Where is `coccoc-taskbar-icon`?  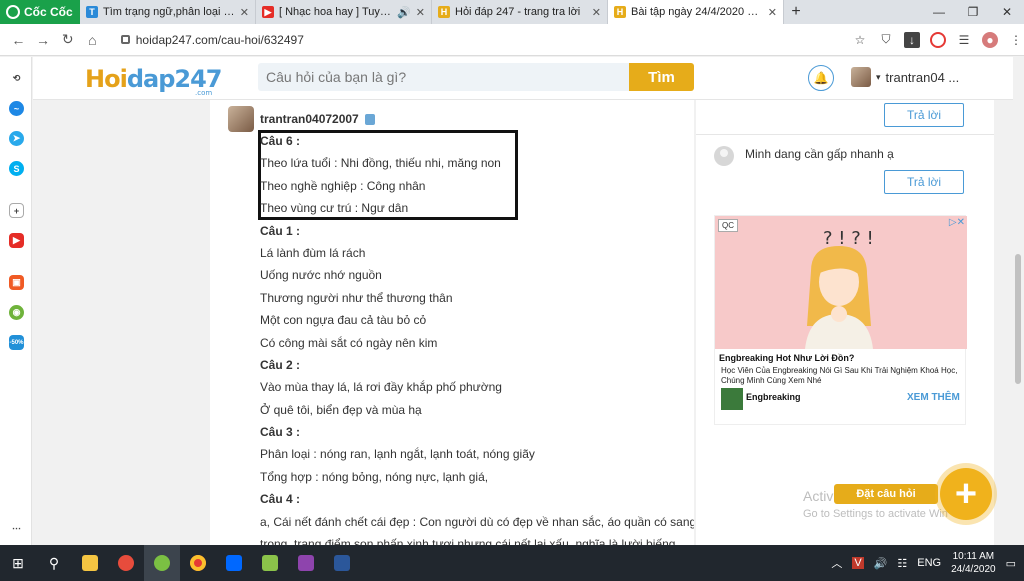 coccoc-taskbar-icon is located at coordinates (162, 563).